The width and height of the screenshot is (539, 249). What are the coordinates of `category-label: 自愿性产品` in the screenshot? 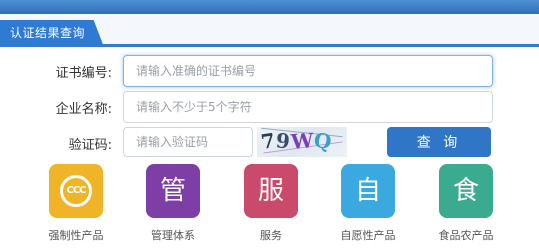 It's located at (368, 235).